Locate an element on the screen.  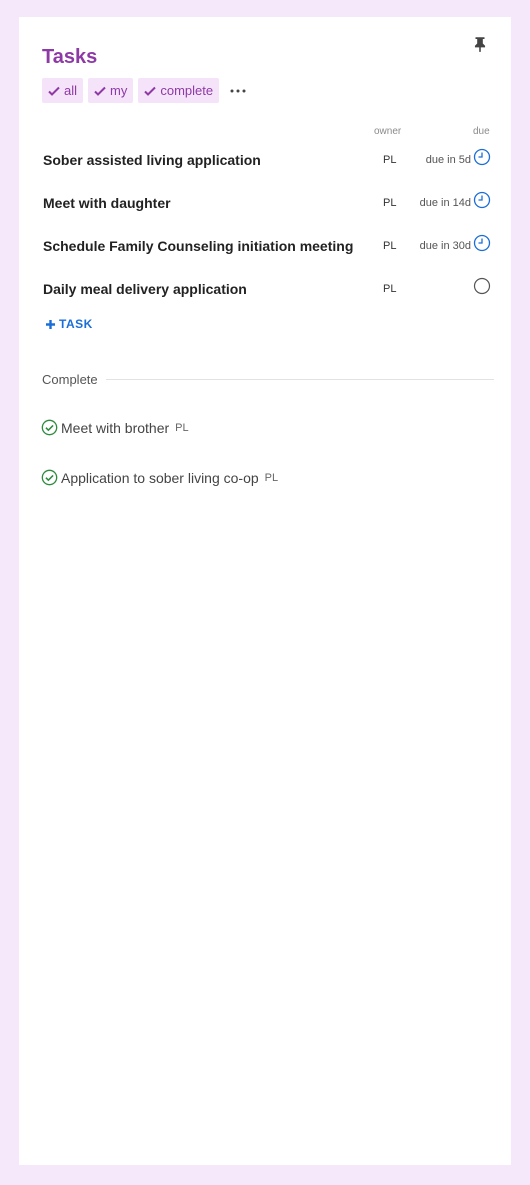
filter-label: all is located at coordinates (71, 90).